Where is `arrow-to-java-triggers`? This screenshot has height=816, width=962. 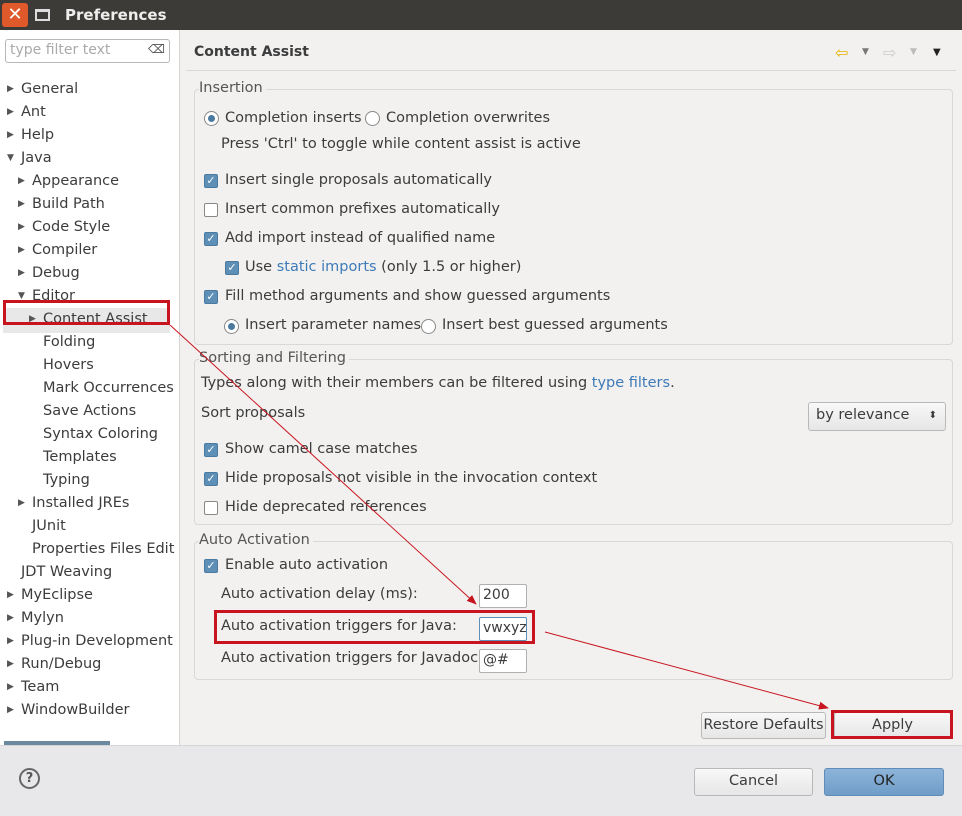 arrow-to-java-triggers is located at coordinates (323, 464).